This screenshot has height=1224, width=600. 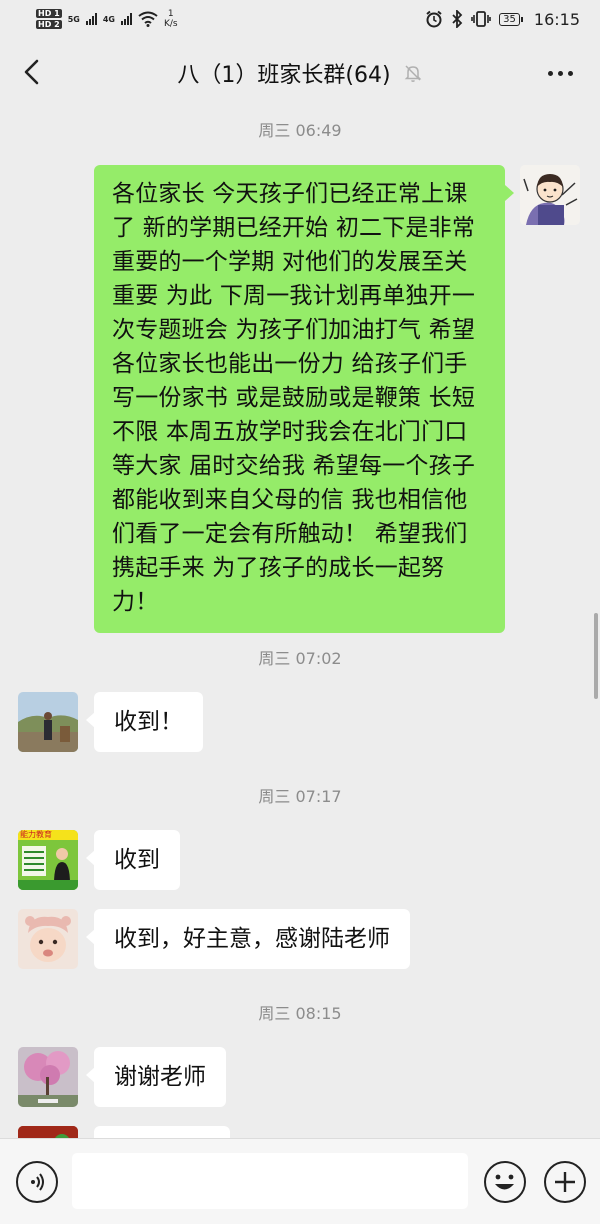 I want to click on more-options-button, so click(x=560, y=73).